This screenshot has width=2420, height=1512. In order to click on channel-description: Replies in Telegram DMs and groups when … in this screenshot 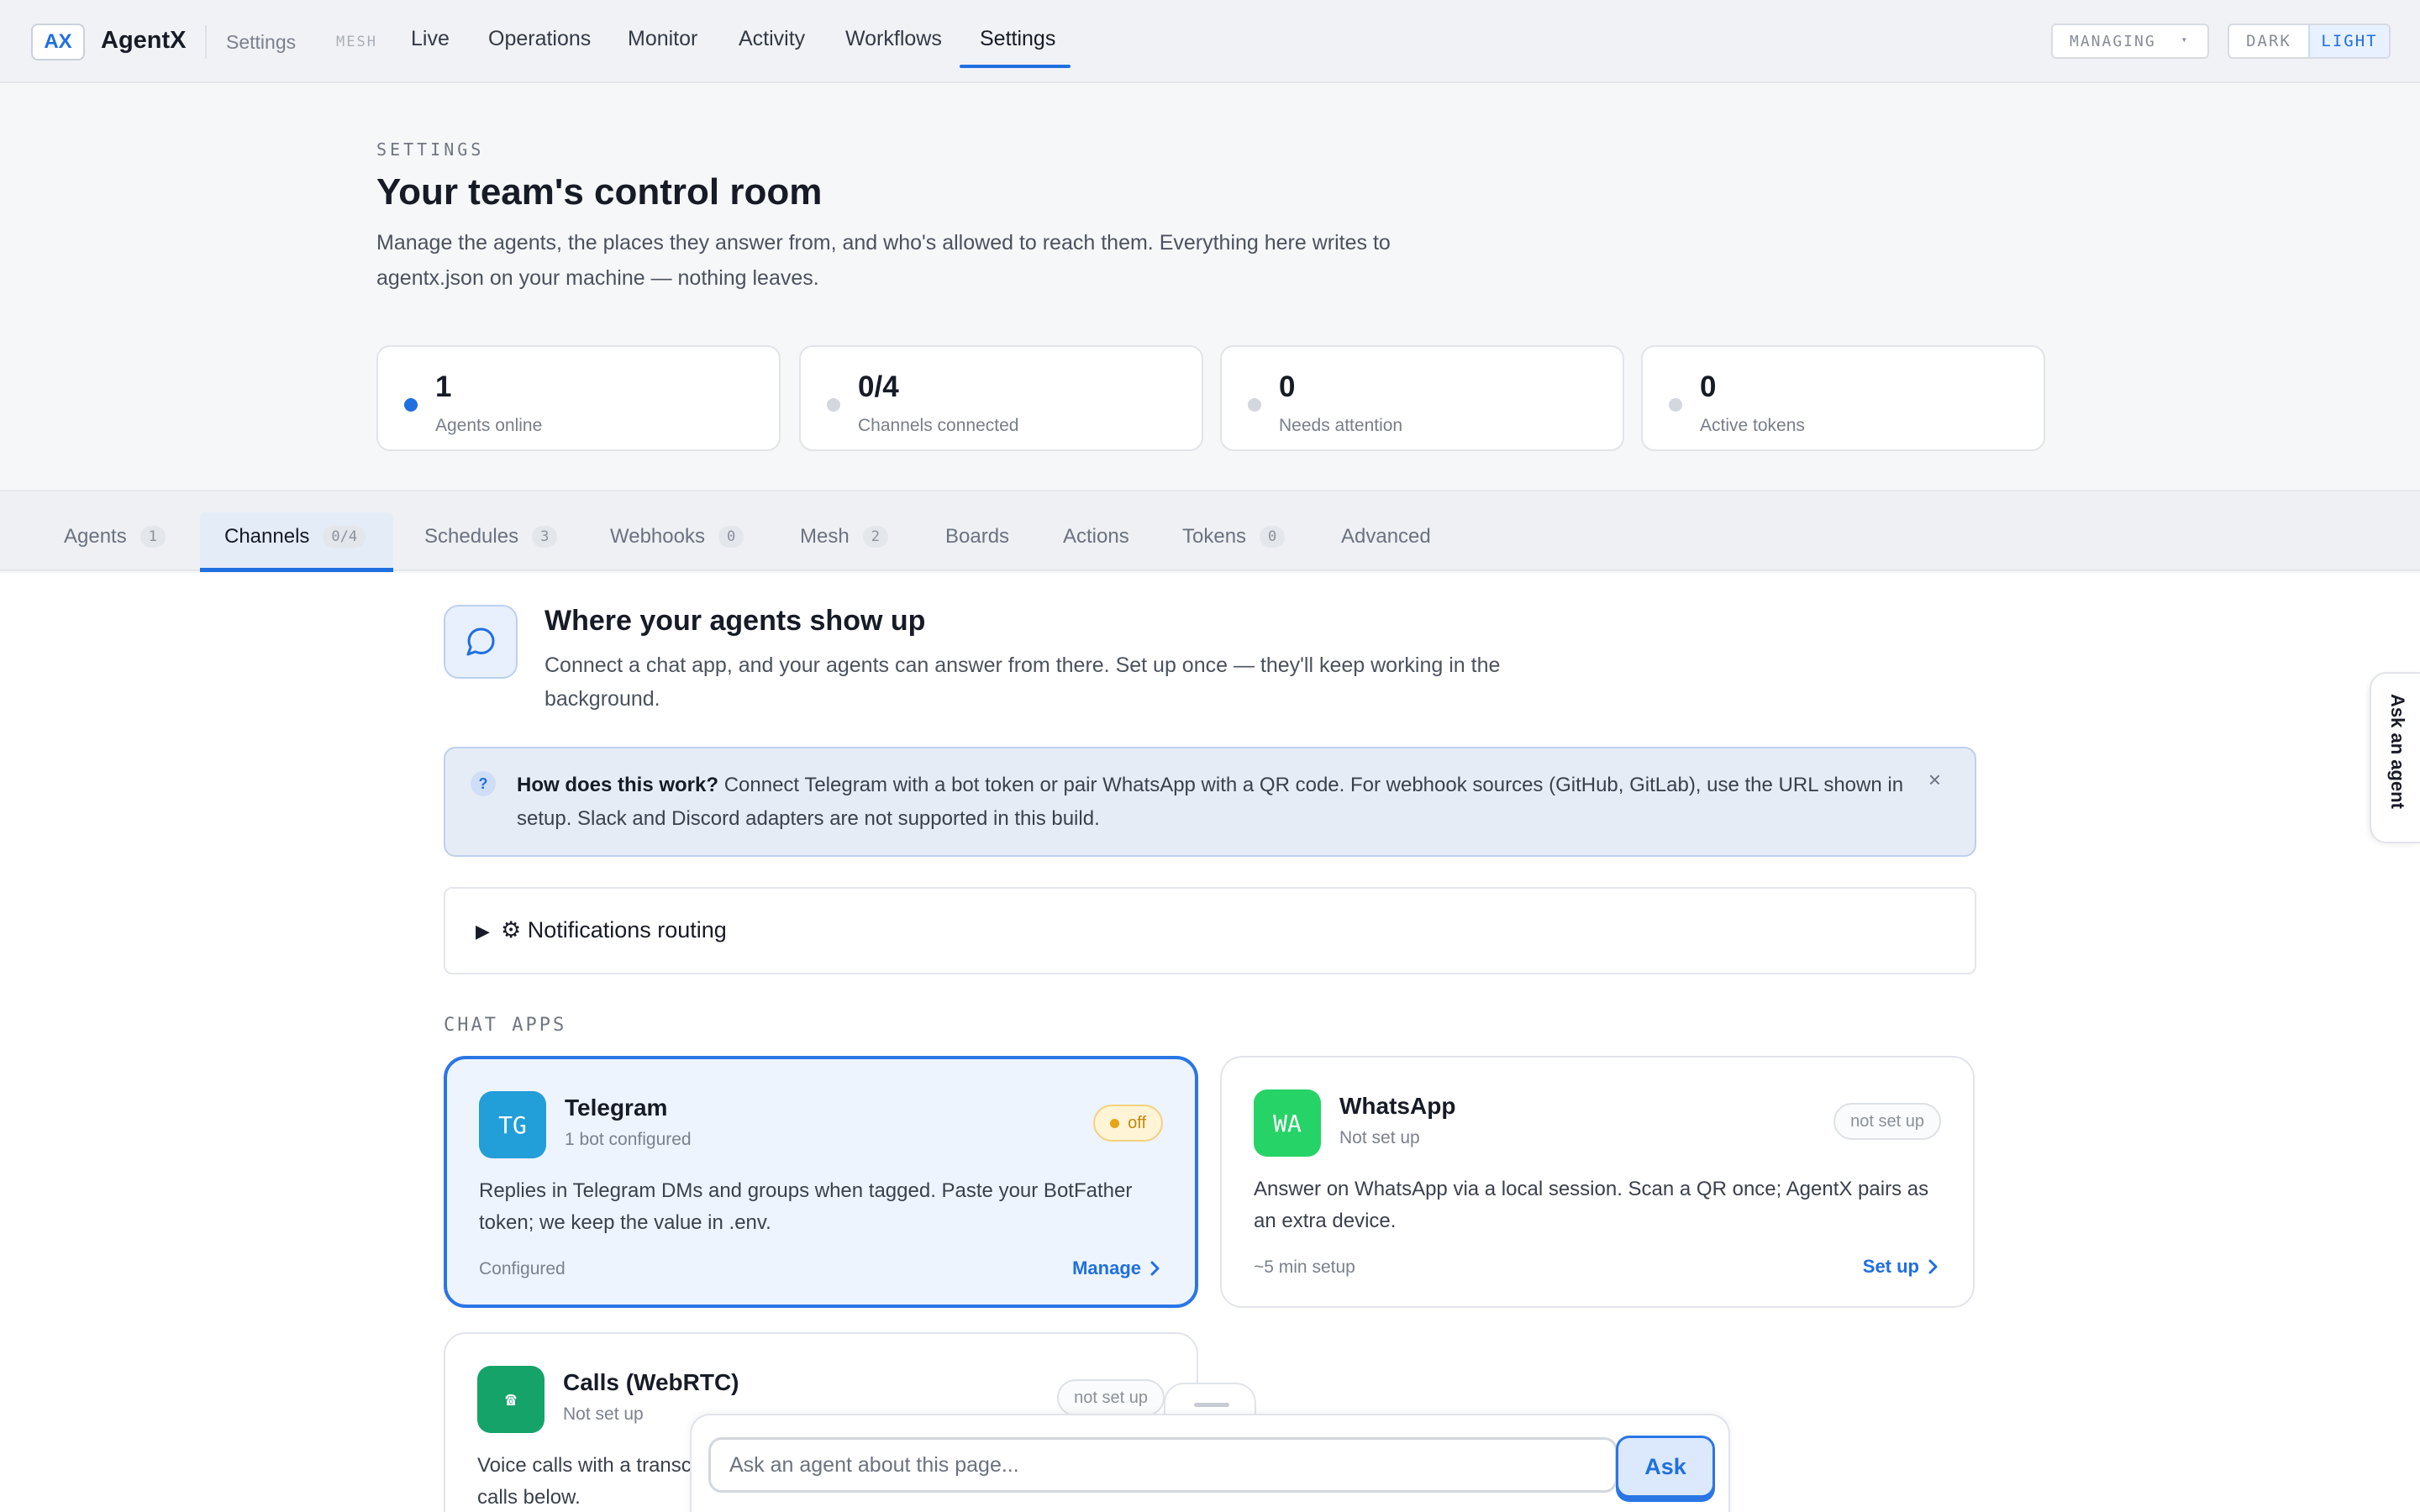, I will do `click(806, 1206)`.